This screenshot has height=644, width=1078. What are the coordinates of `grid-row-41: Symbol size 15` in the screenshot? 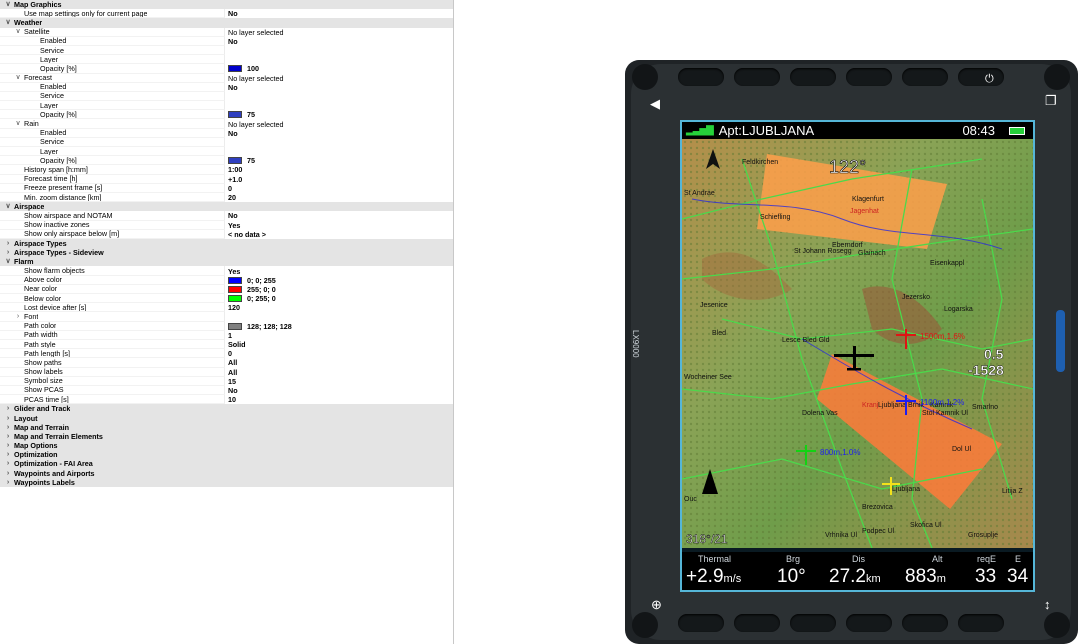 It's located at (226, 381).